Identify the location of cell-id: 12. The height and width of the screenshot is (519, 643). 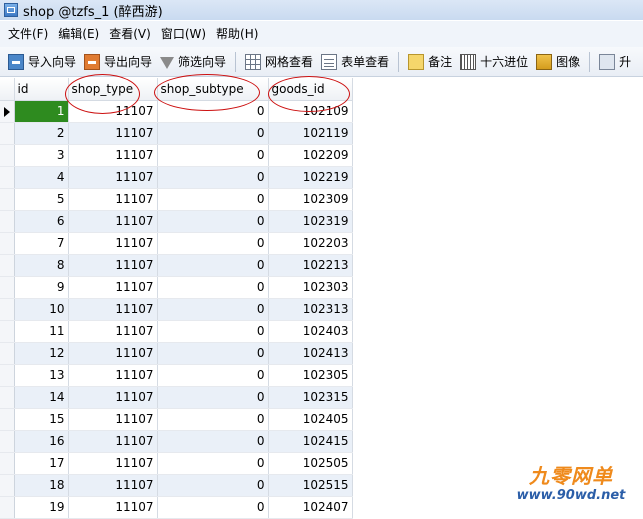
(41, 353).